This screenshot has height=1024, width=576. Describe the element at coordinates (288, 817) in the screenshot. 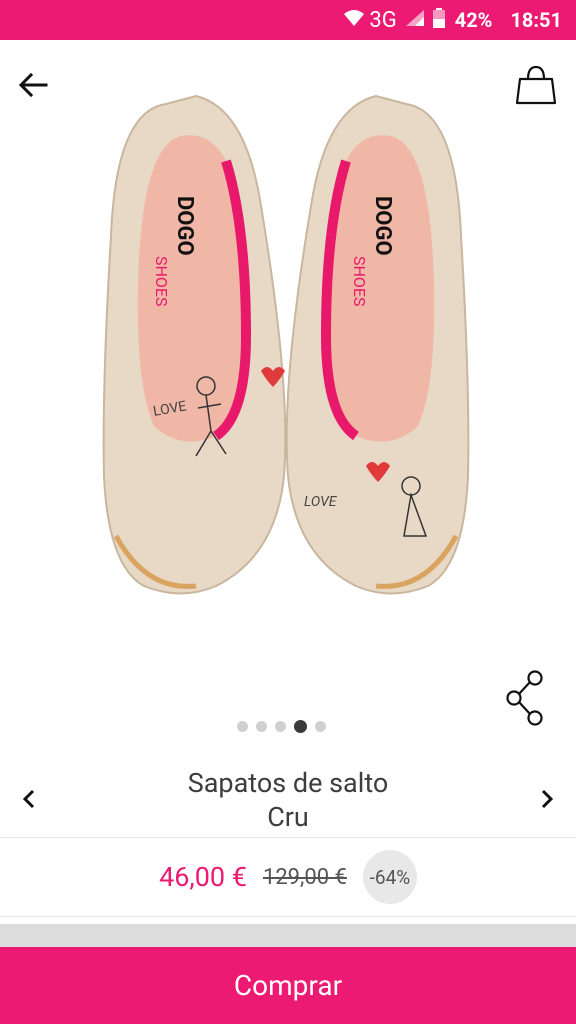

I see `product-color: Cru` at that location.